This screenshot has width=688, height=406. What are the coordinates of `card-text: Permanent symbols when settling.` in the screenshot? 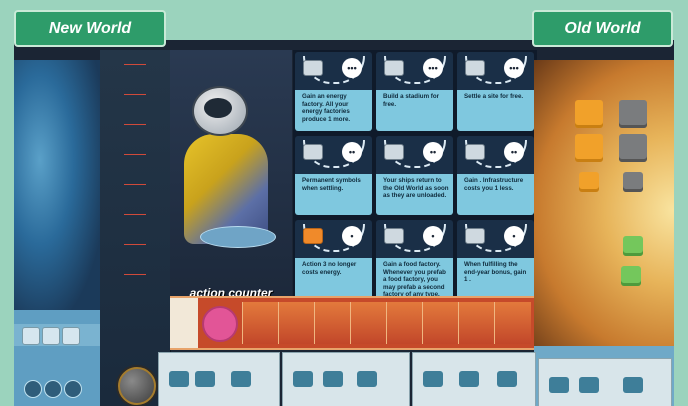 It's located at (331, 184).